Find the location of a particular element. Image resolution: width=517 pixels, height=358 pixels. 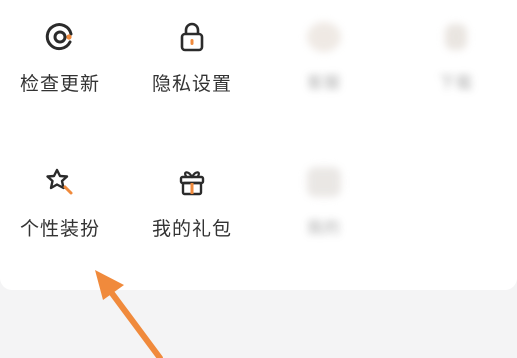

pointer-arrow-icon is located at coordinates (129, 314).